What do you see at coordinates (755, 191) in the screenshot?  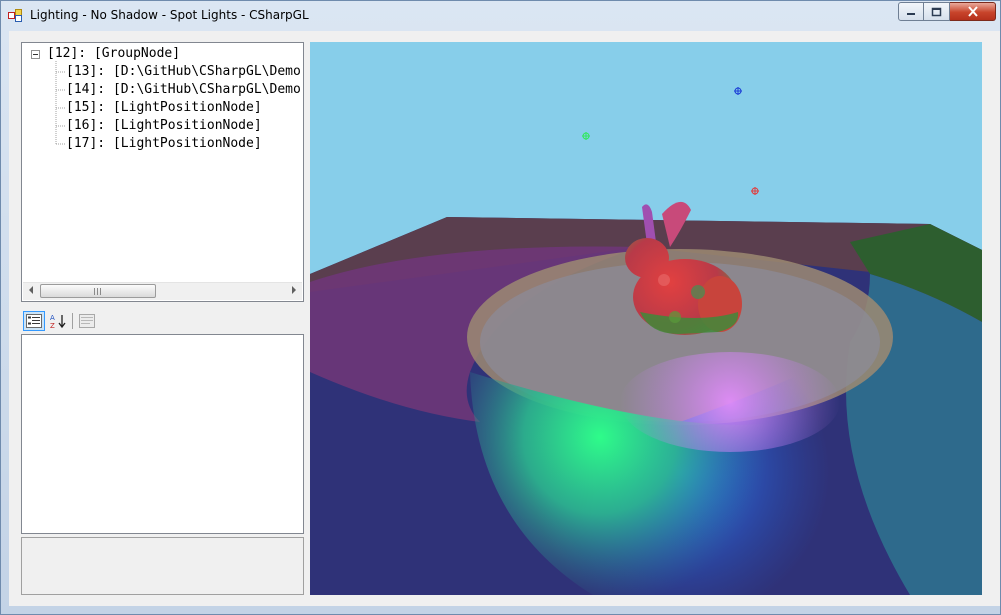 I see `red-light-marker` at bounding box center [755, 191].